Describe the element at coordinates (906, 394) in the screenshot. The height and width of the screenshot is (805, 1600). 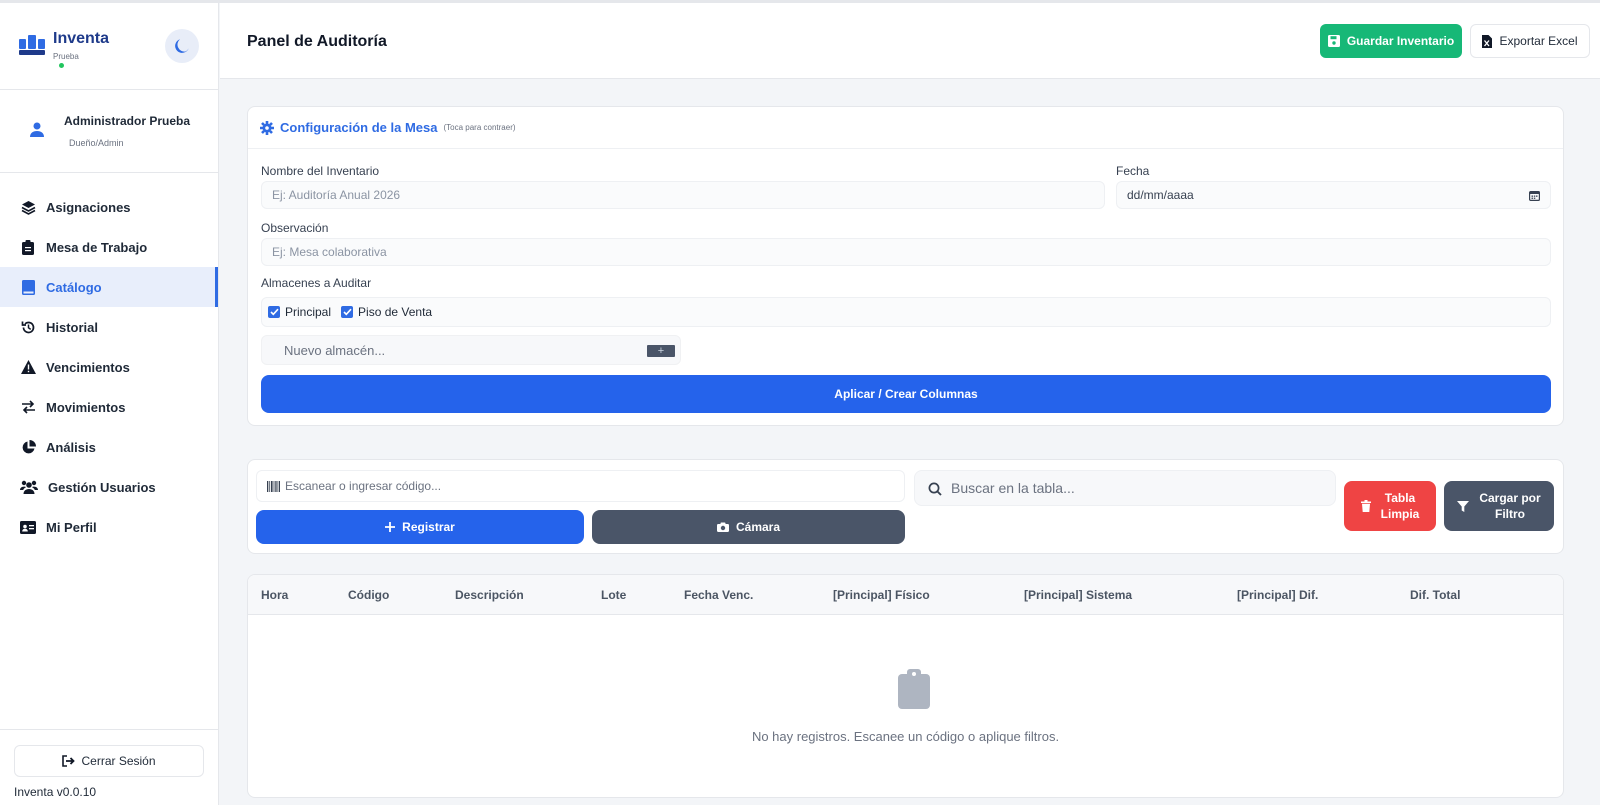
I see `apply-create-columns-button: Aplicar / Crear Columnas` at that location.